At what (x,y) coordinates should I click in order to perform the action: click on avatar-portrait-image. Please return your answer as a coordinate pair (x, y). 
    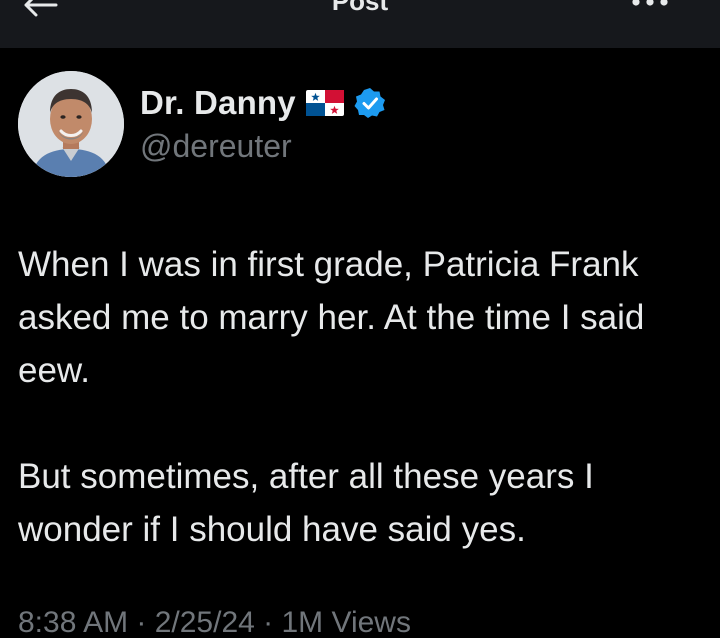
    Looking at the image, I should click on (71, 124).